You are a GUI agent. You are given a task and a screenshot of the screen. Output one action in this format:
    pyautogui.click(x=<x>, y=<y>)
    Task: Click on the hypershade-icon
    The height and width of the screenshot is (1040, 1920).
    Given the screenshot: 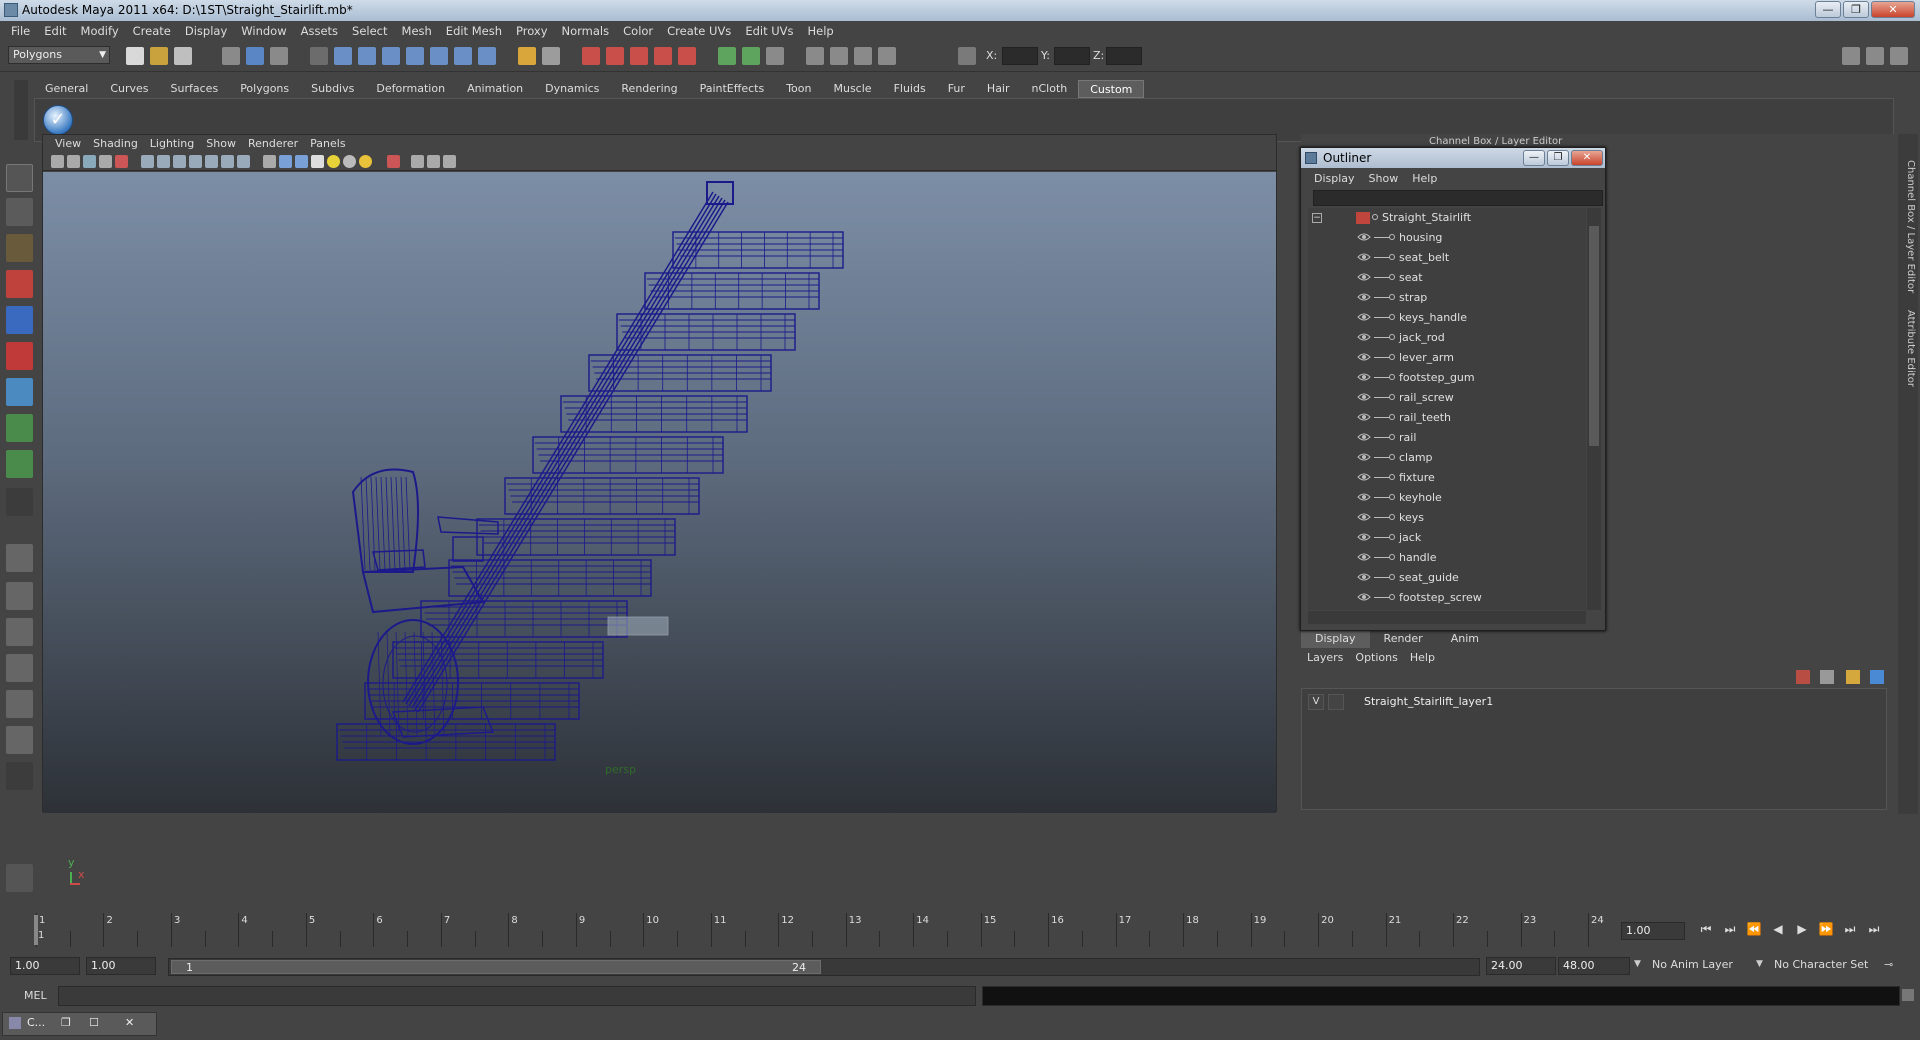 What is the action you would take?
    pyautogui.click(x=663, y=56)
    